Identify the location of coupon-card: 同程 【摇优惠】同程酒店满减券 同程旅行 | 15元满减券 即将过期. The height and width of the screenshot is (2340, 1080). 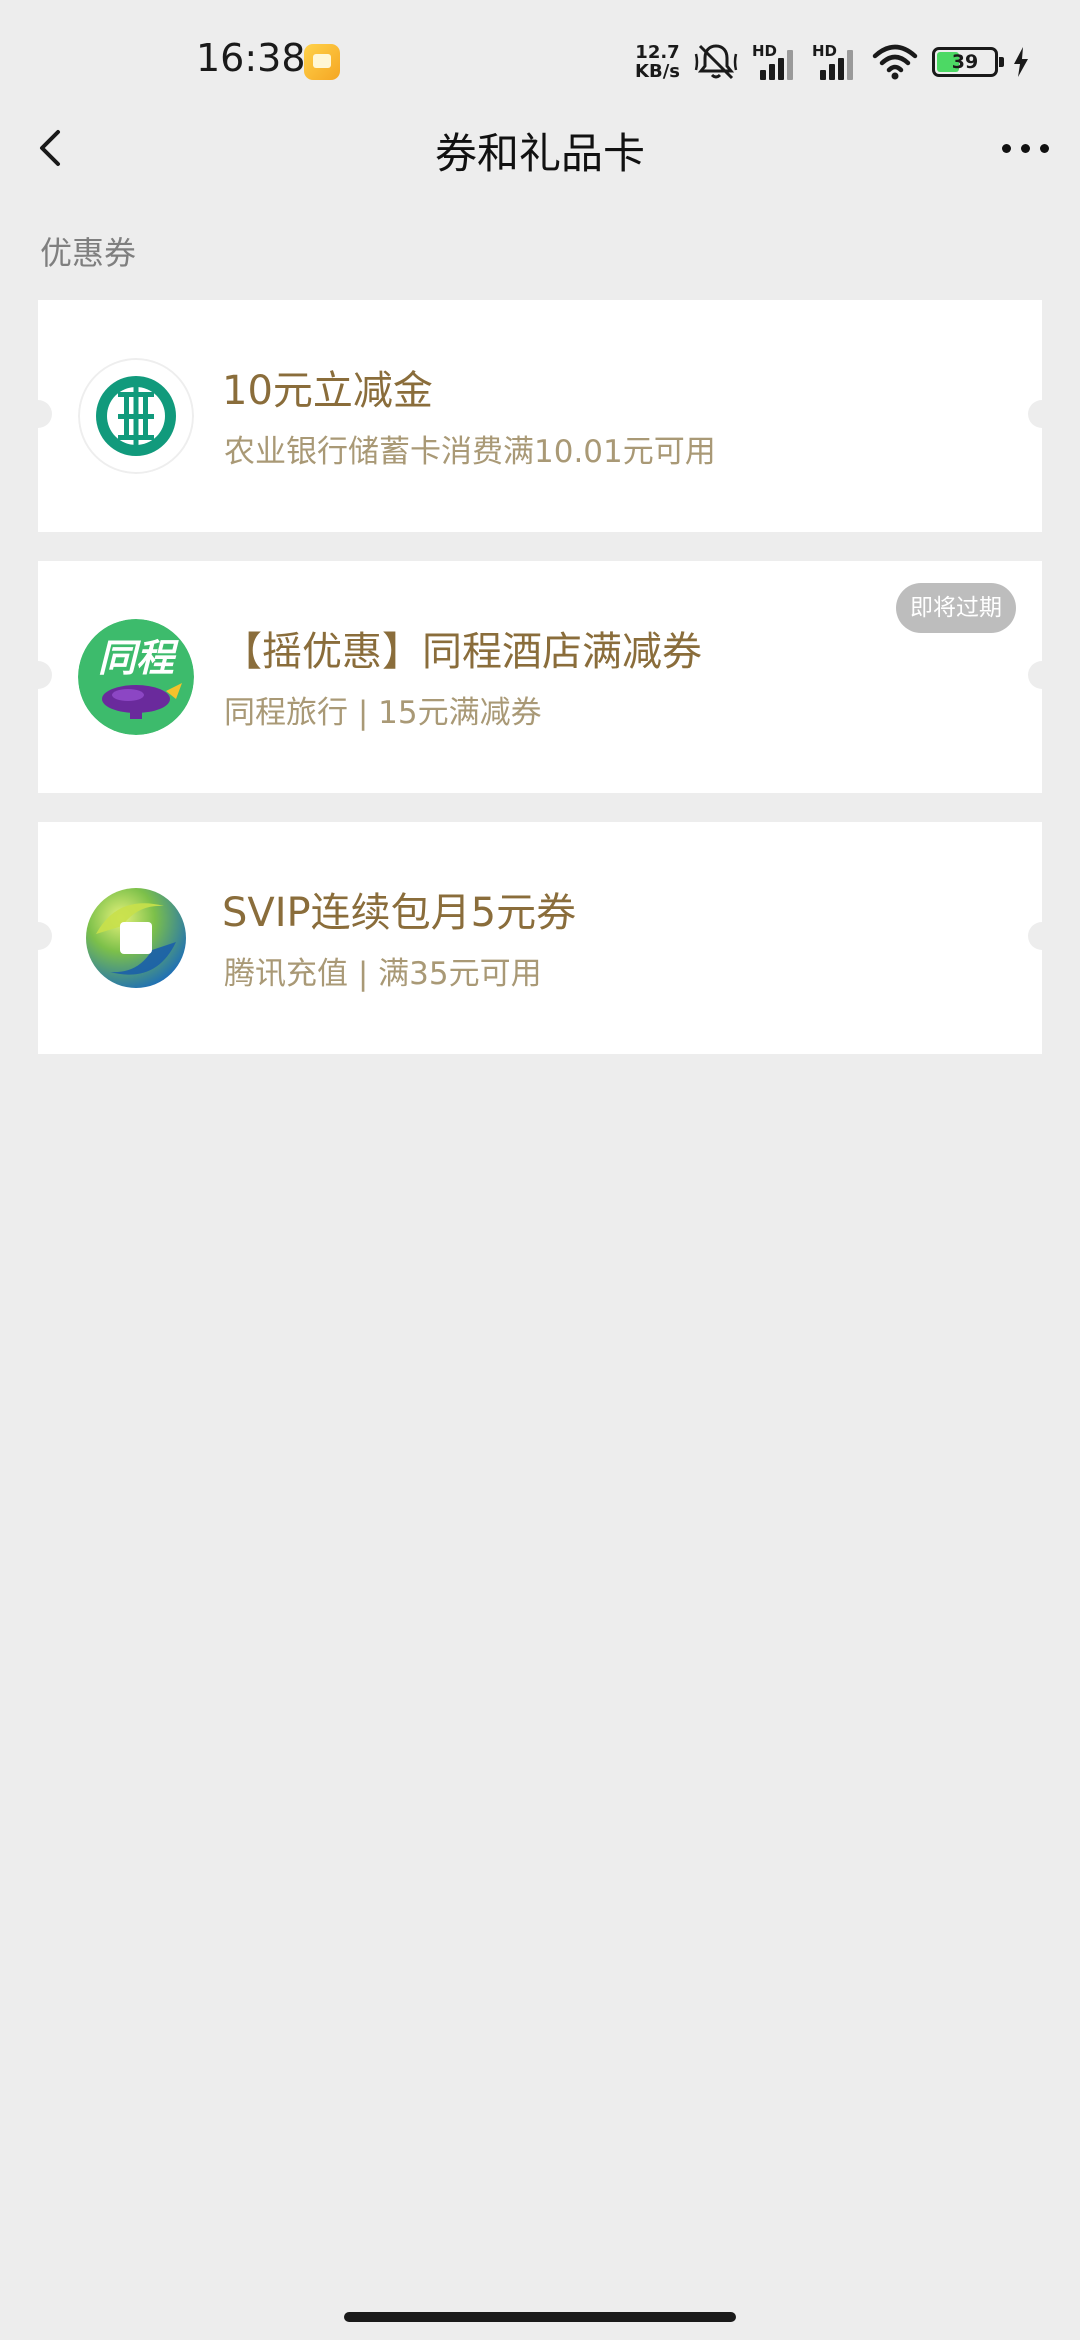
(540, 677).